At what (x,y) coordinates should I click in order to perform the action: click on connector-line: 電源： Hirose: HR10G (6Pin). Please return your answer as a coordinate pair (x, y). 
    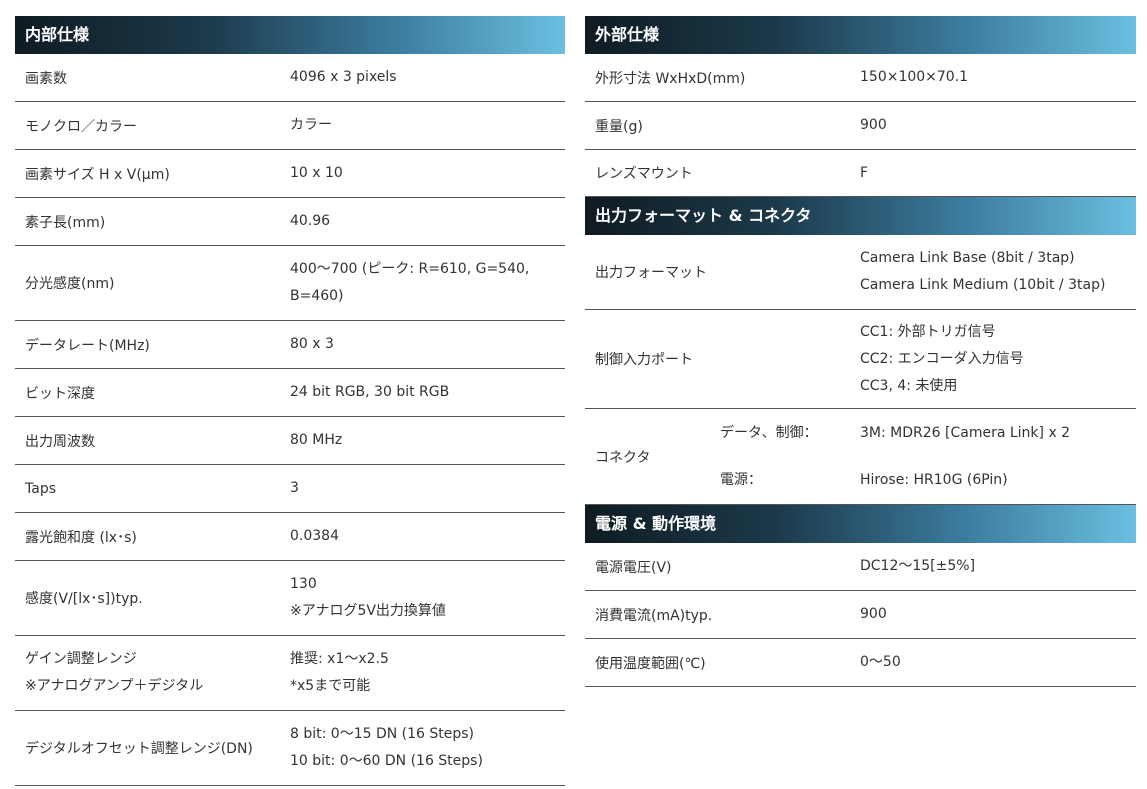
    Looking at the image, I should click on (928, 480).